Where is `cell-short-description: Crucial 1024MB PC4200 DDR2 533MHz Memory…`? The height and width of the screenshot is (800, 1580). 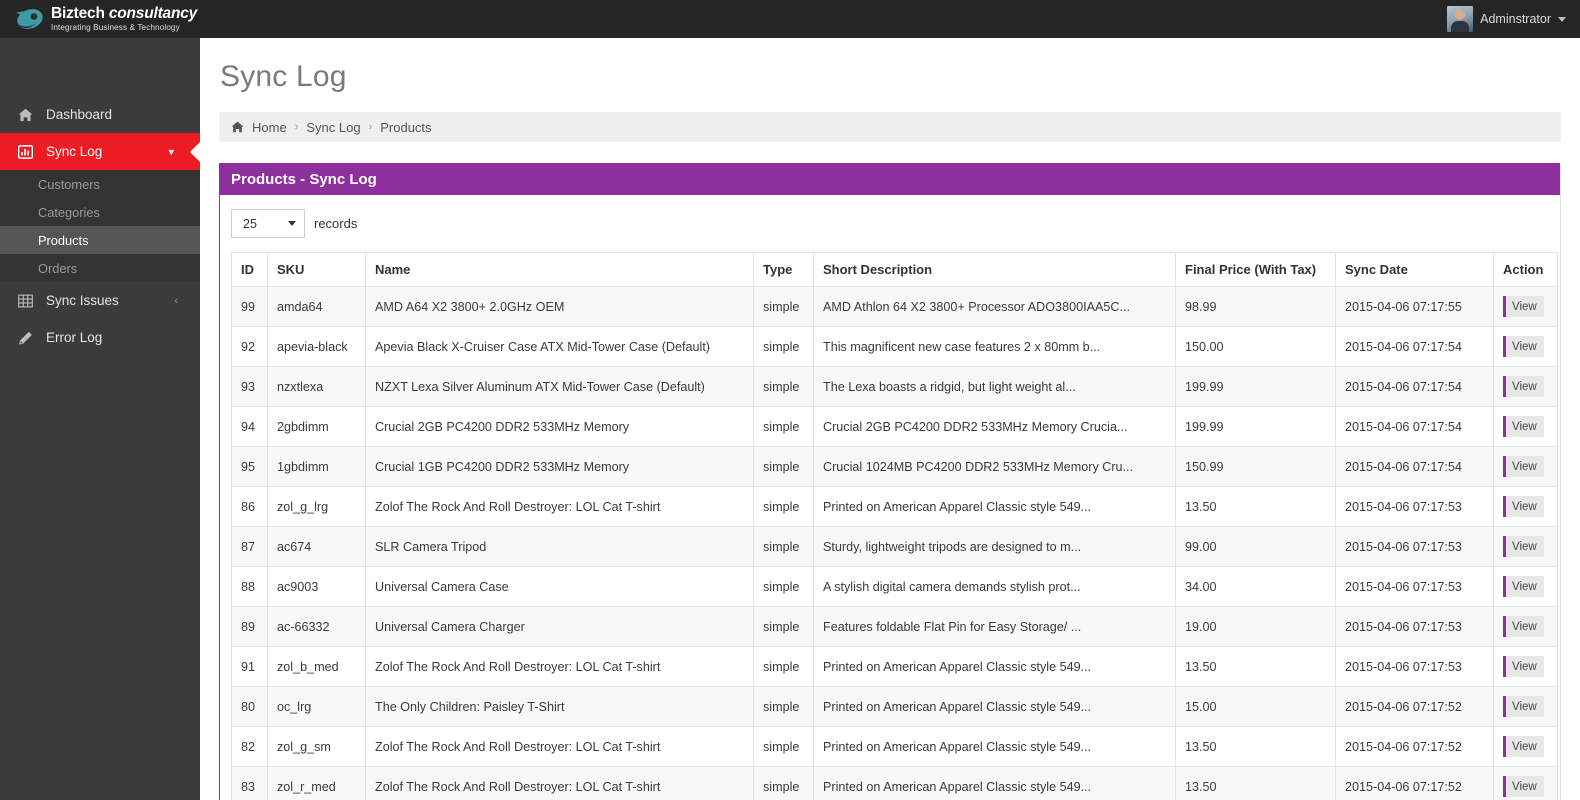
cell-short-description: Crucial 1024MB PC4200 DDR2 533MHz Memory… is located at coordinates (994, 466).